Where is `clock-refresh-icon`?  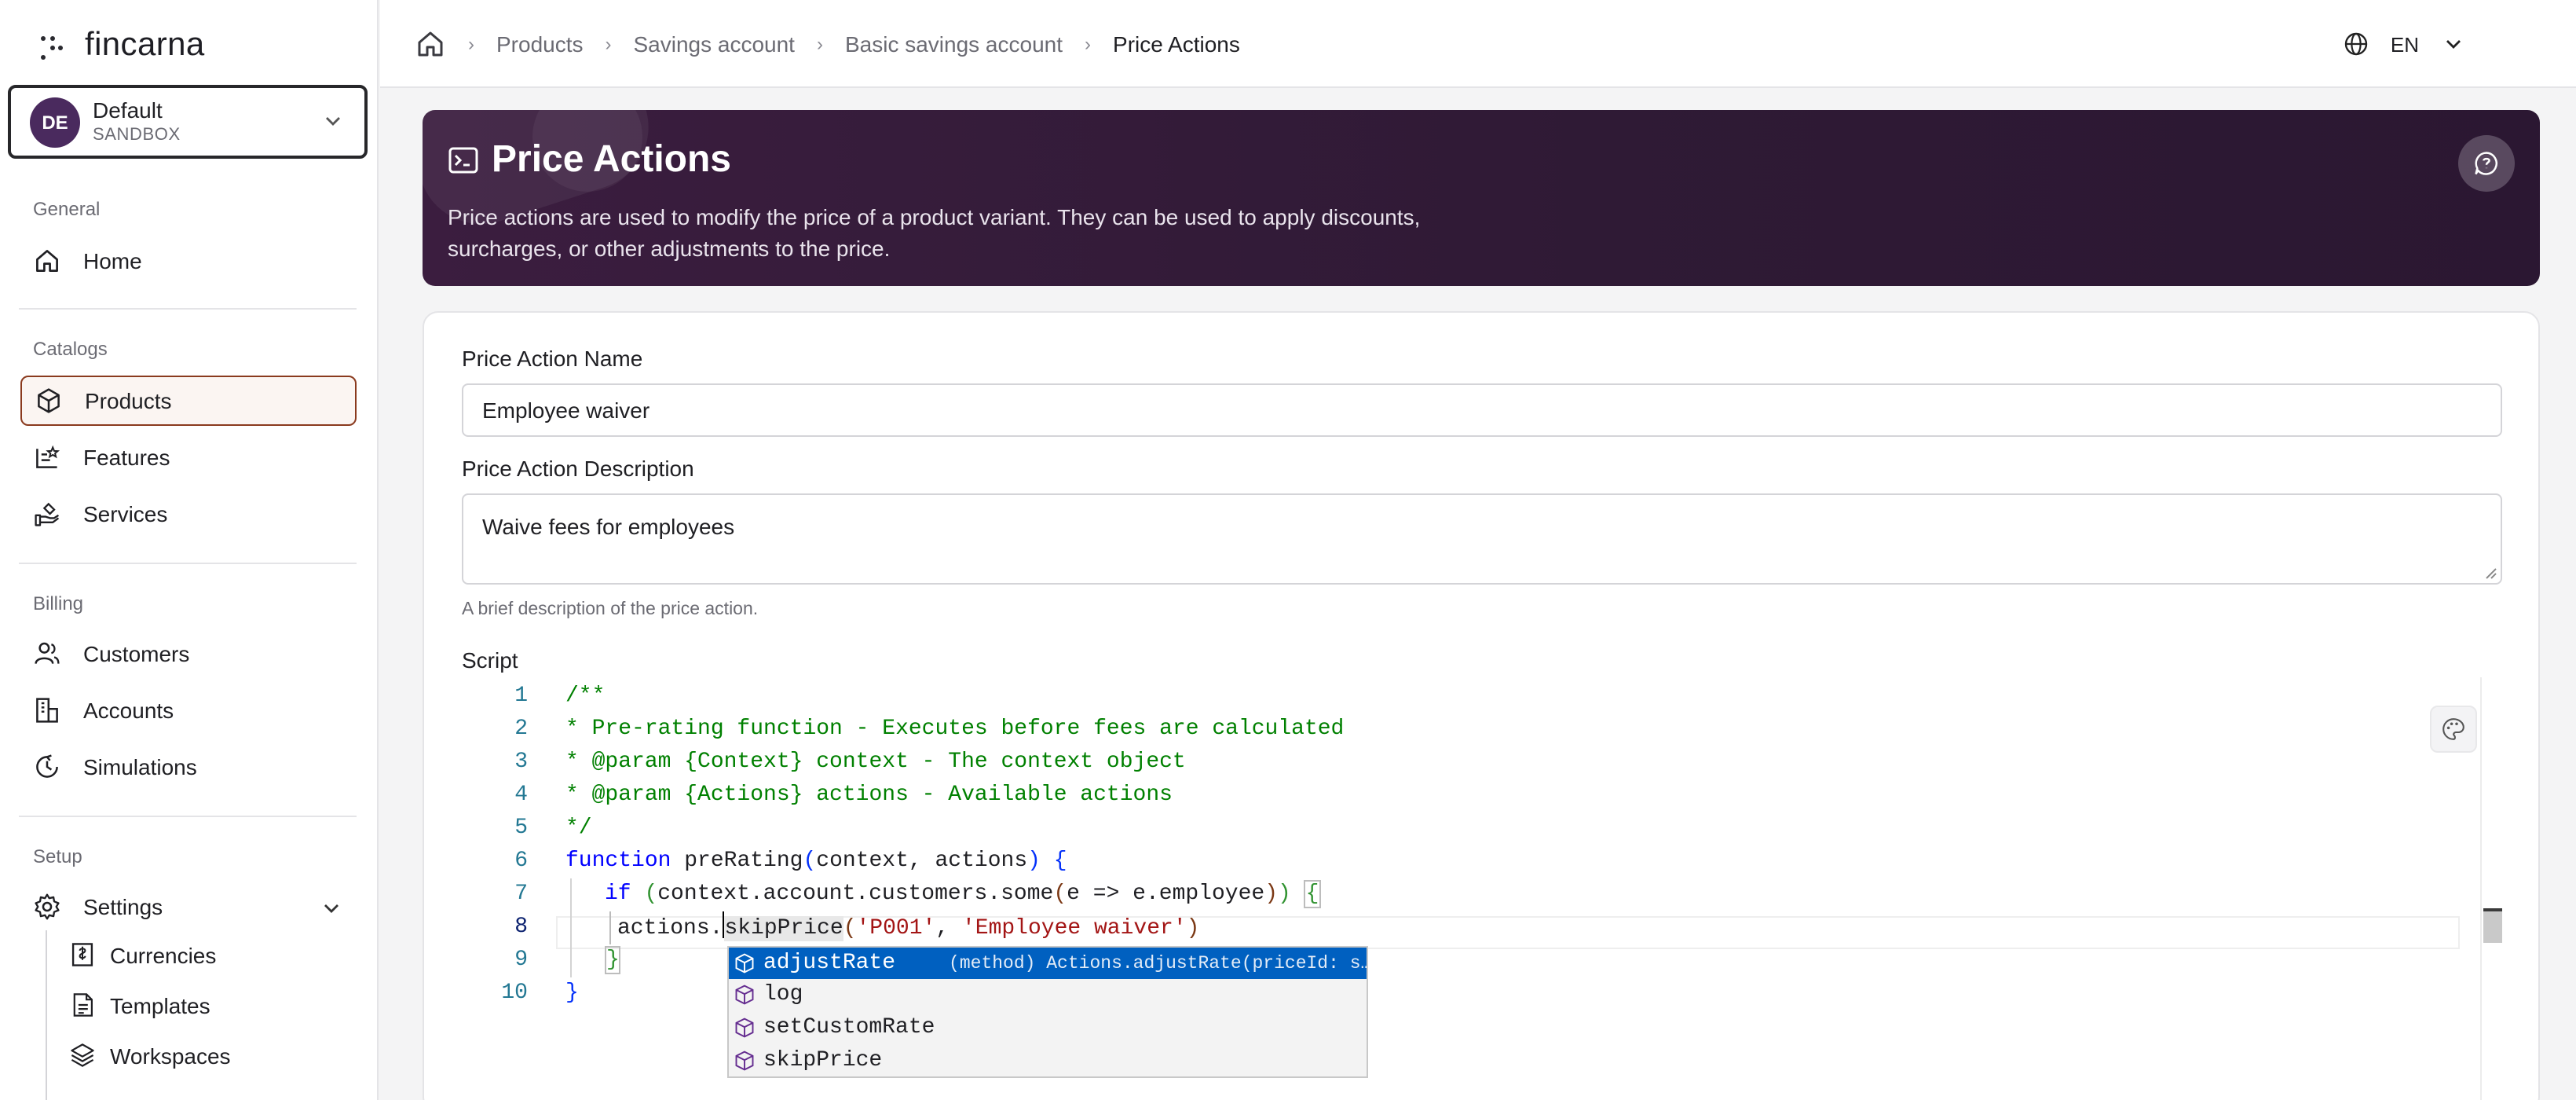 clock-refresh-icon is located at coordinates (47, 767).